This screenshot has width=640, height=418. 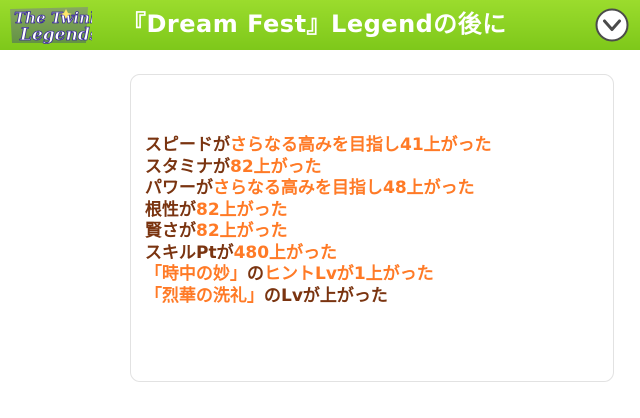 I want to click on chevron-down-icon, so click(x=612, y=25).